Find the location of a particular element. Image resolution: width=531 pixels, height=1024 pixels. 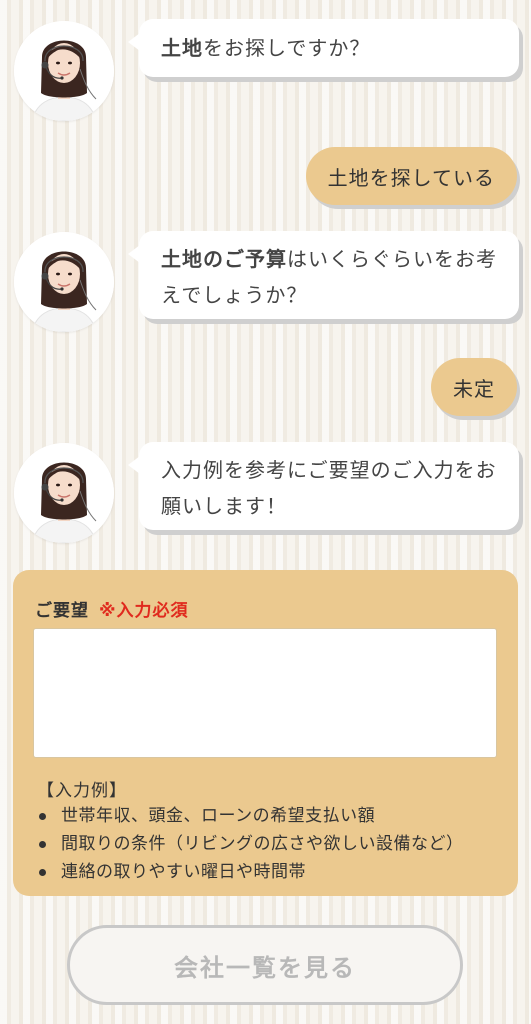

bot-message-emphasis: 土地 is located at coordinates (182, 48).